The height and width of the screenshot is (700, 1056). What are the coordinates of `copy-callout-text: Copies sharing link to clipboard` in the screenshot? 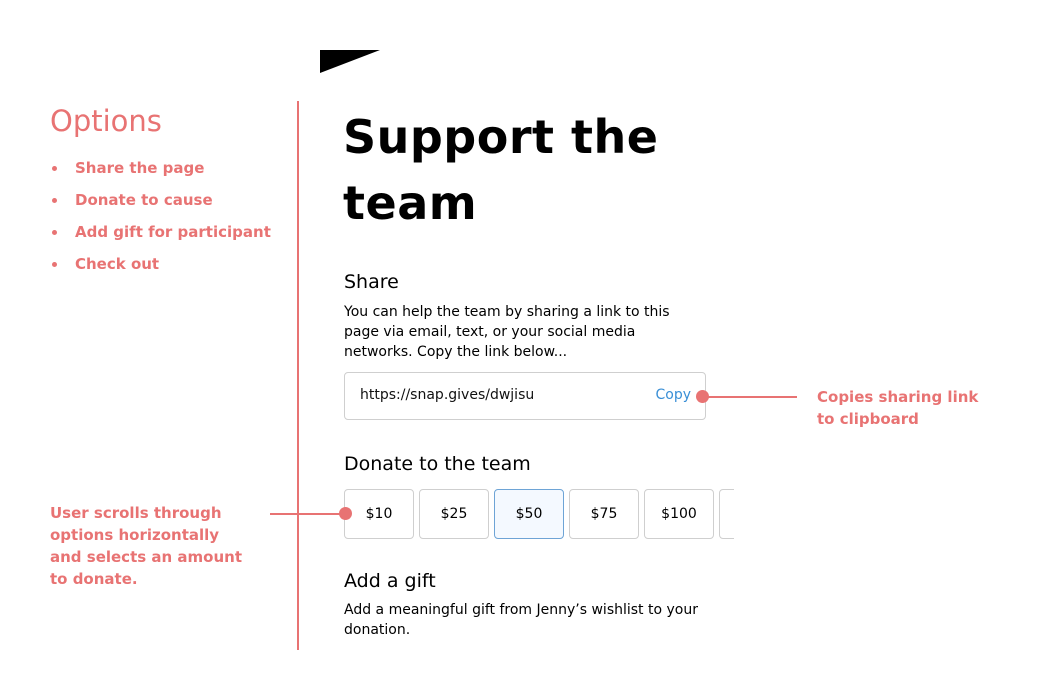 It's located at (898, 408).